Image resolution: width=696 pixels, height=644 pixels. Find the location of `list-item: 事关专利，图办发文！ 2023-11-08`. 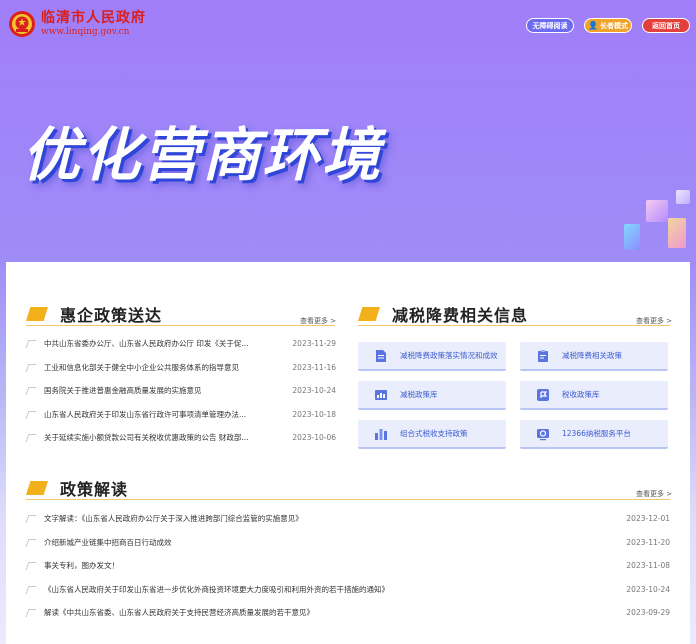

list-item: 事关专利，图办发文！ 2023-11-08 is located at coordinates (348, 566).